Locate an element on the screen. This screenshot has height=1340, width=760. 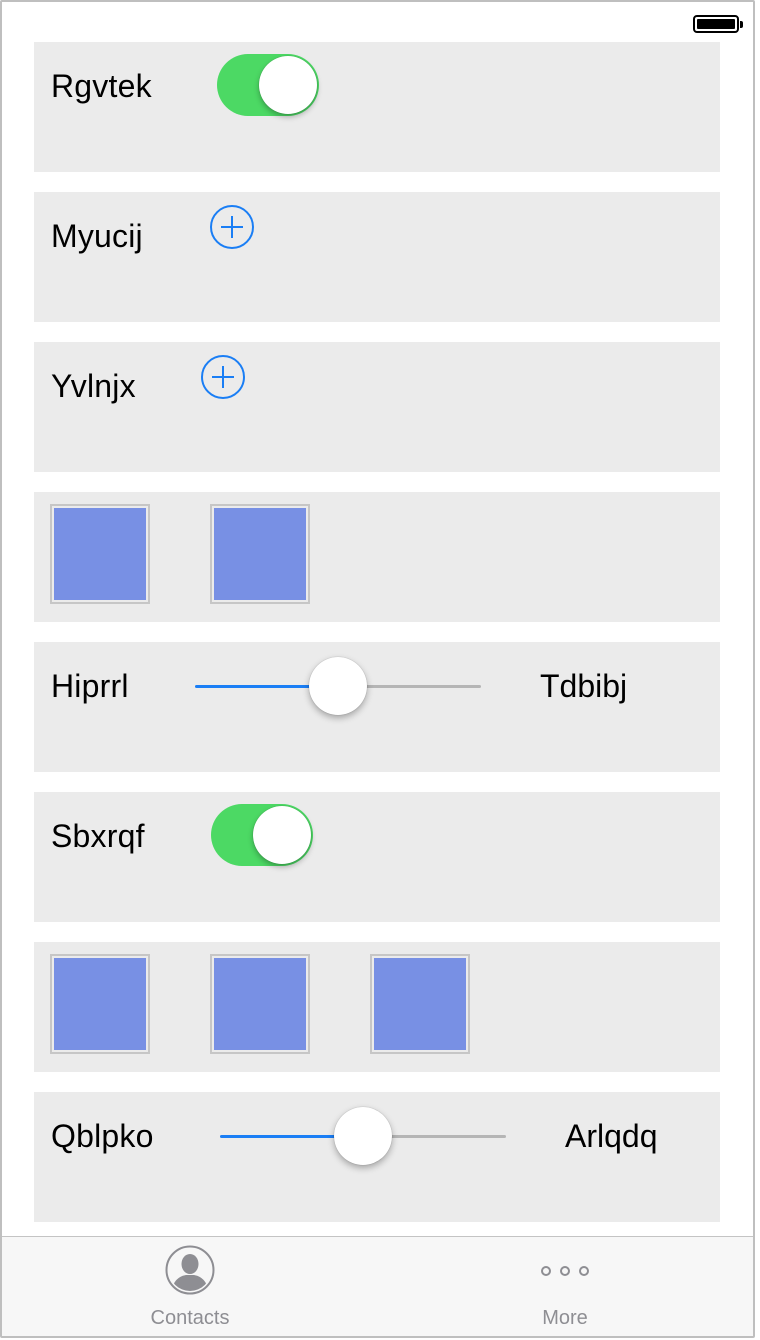
sbxrqf-toggle is located at coordinates (262, 835).